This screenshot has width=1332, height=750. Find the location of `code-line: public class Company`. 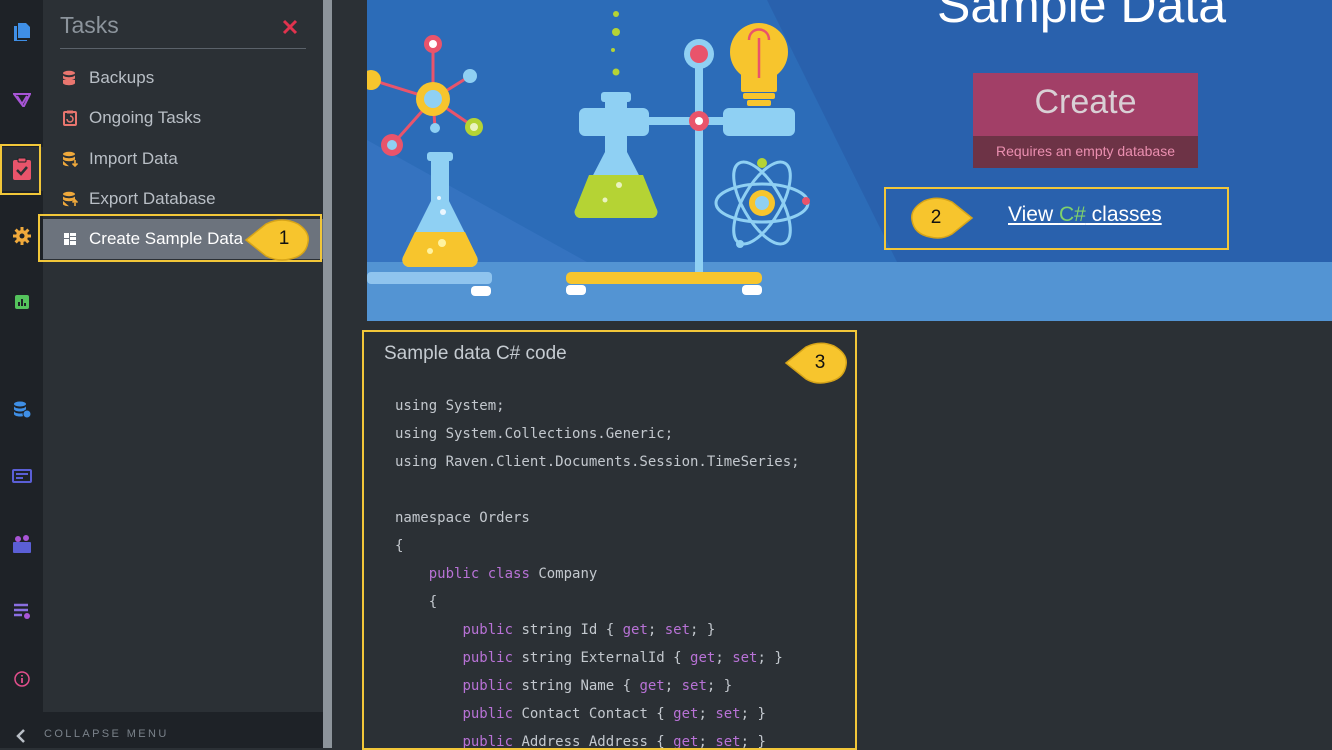

code-line: public class Company is located at coordinates (513, 574).